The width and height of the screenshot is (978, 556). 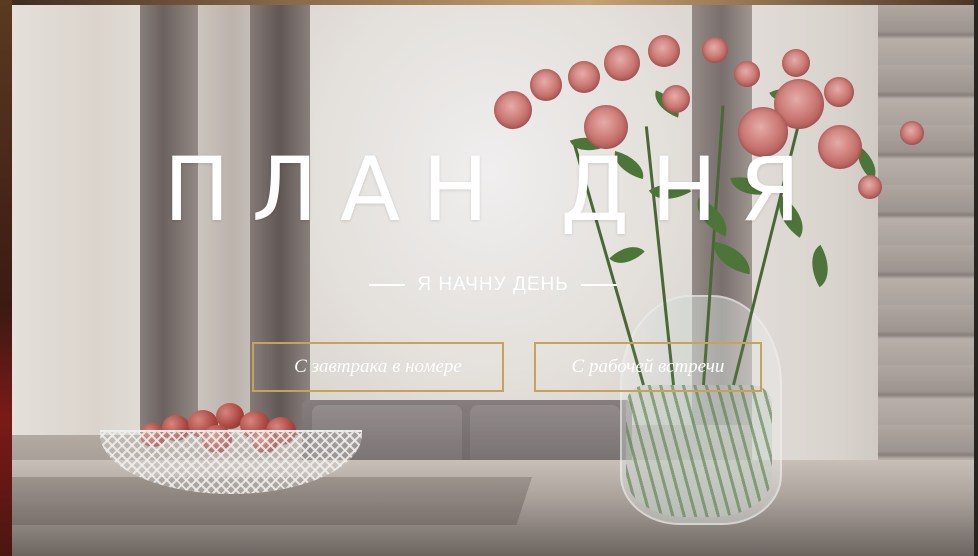 I want to click on right-edge, so click(x=976, y=278).